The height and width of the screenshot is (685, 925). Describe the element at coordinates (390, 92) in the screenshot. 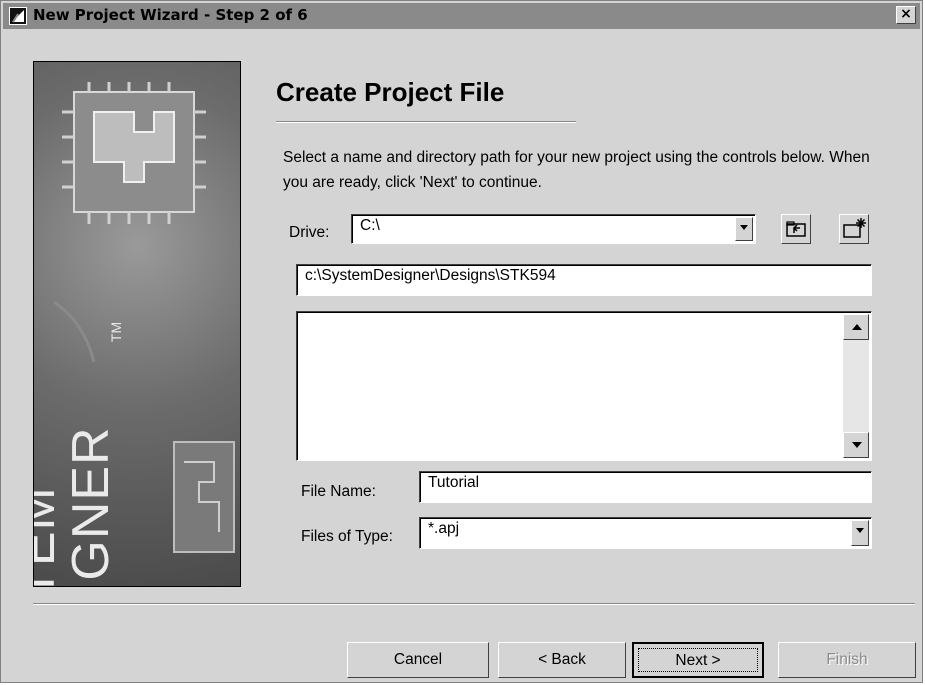

I see `page-title: Create Project File` at that location.